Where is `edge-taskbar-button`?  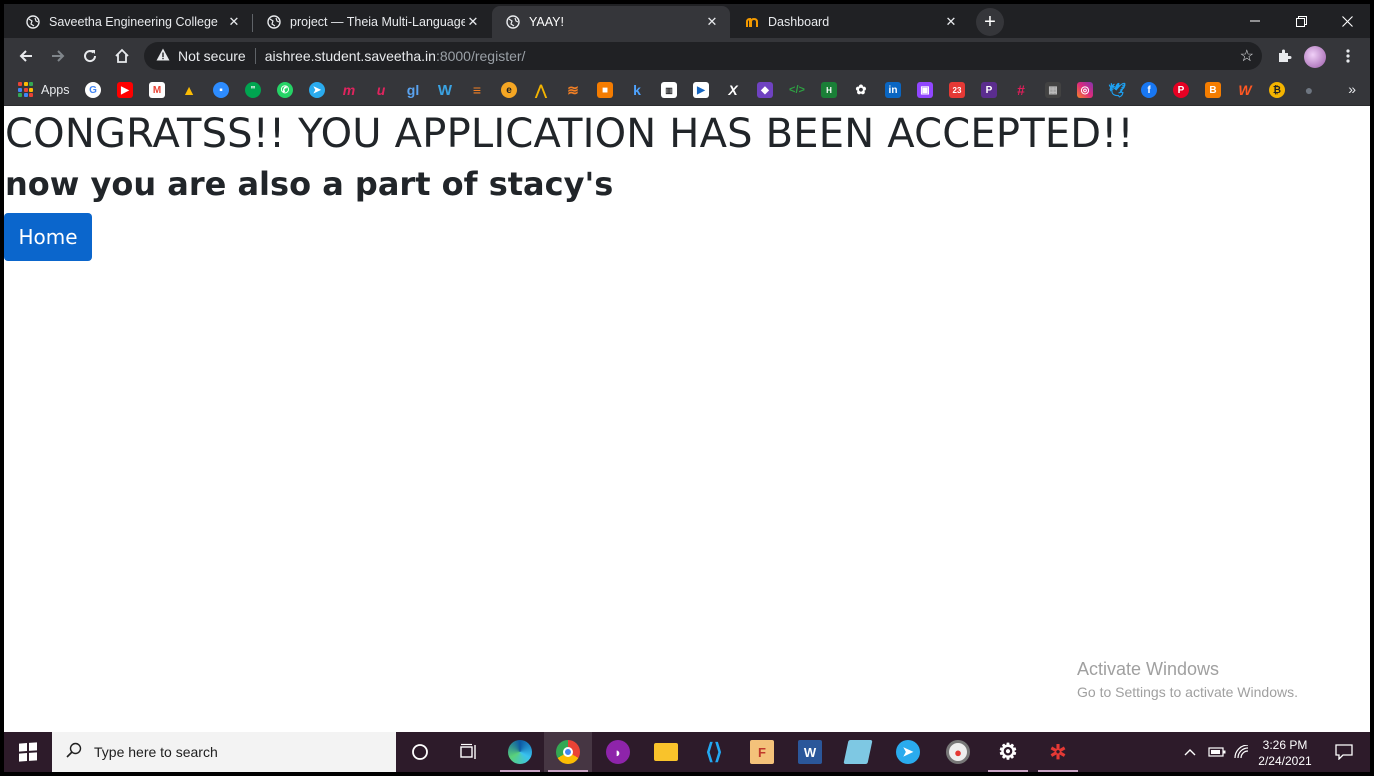
edge-taskbar-button is located at coordinates (520, 752).